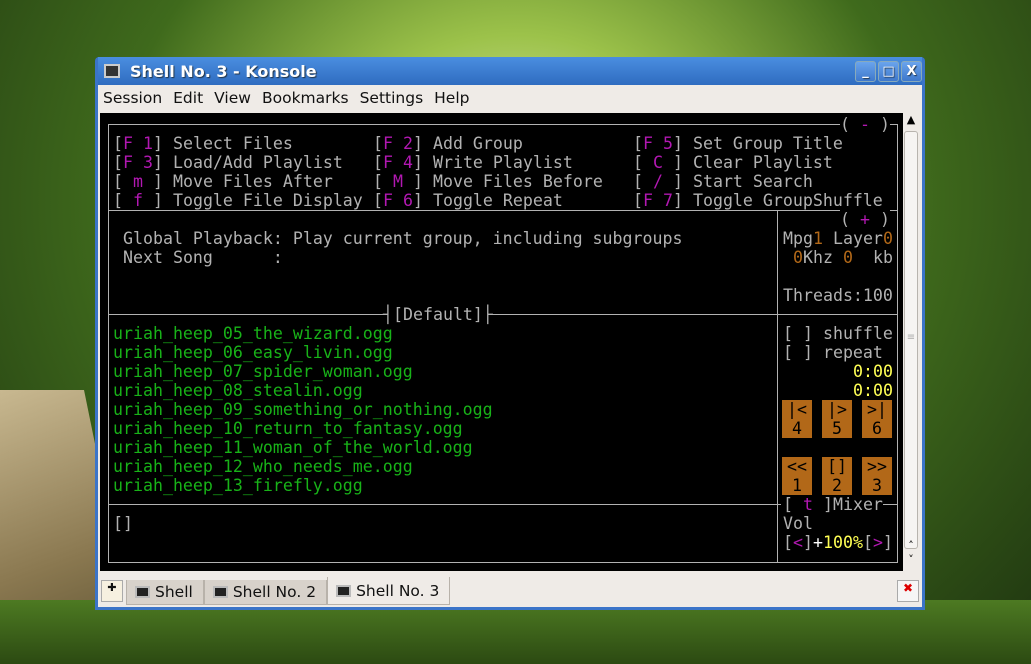 The height and width of the screenshot is (664, 1031). What do you see at coordinates (838, 238) in the screenshot?
I see `mpg-info: Mpg1 Layer0` at bounding box center [838, 238].